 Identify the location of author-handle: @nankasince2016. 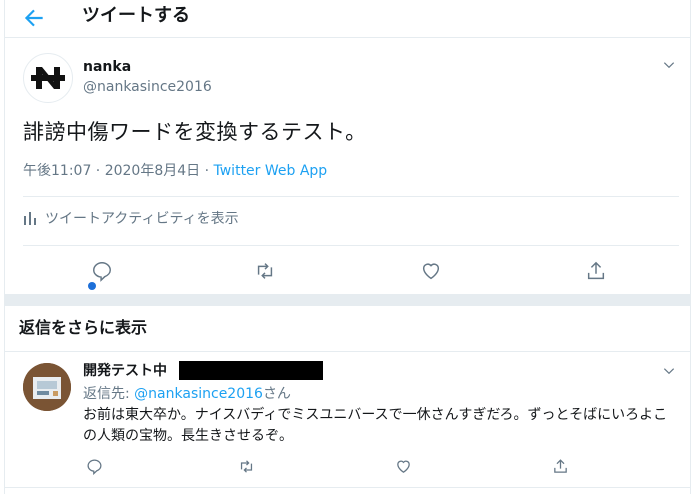
(147, 87).